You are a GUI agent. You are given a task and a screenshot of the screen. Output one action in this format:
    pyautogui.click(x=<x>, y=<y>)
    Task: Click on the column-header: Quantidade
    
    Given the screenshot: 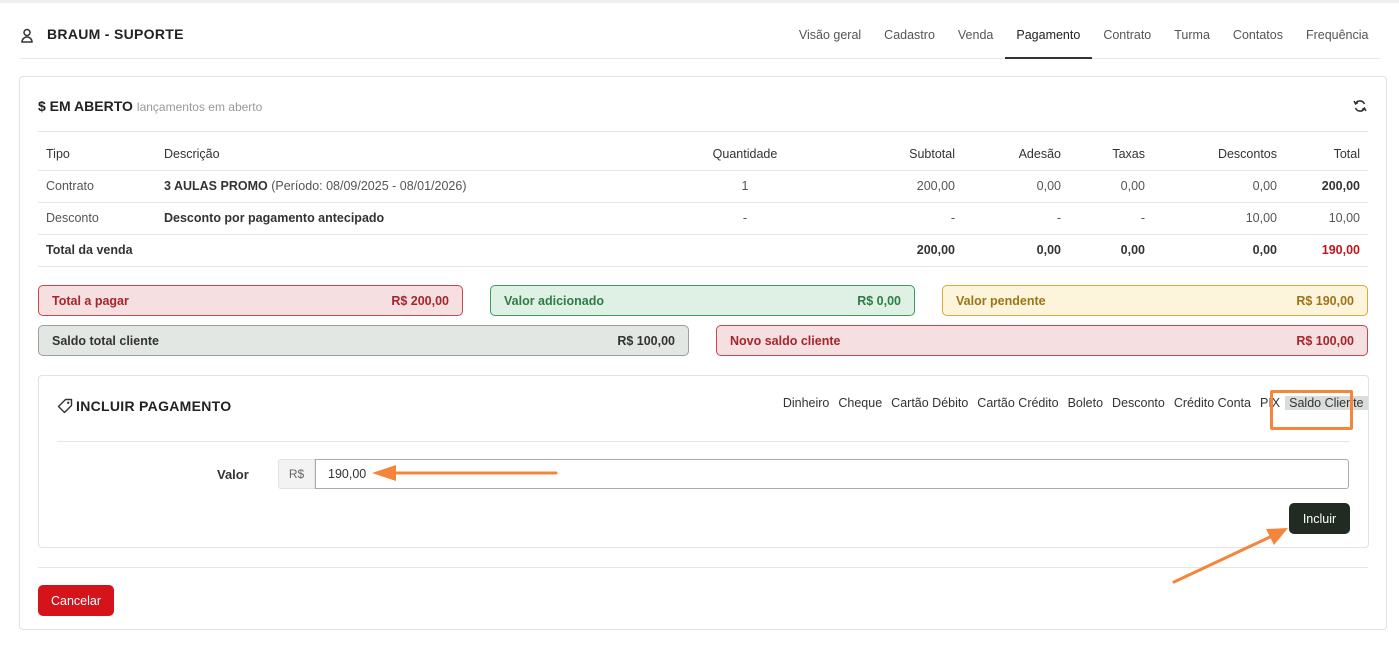 What is the action you would take?
    pyautogui.click(x=745, y=155)
    